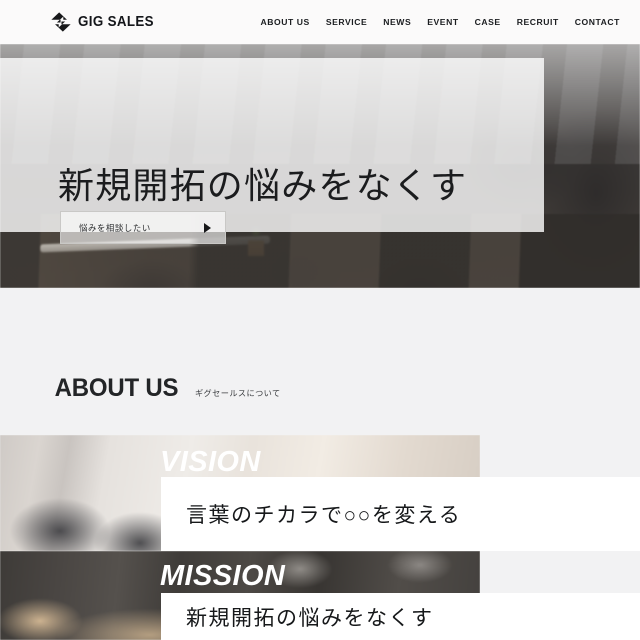  What do you see at coordinates (310, 617) in the screenshot?
I see `mission-card-text: 新規開拓の悩みをなくす` at bounding box center [310, 617].